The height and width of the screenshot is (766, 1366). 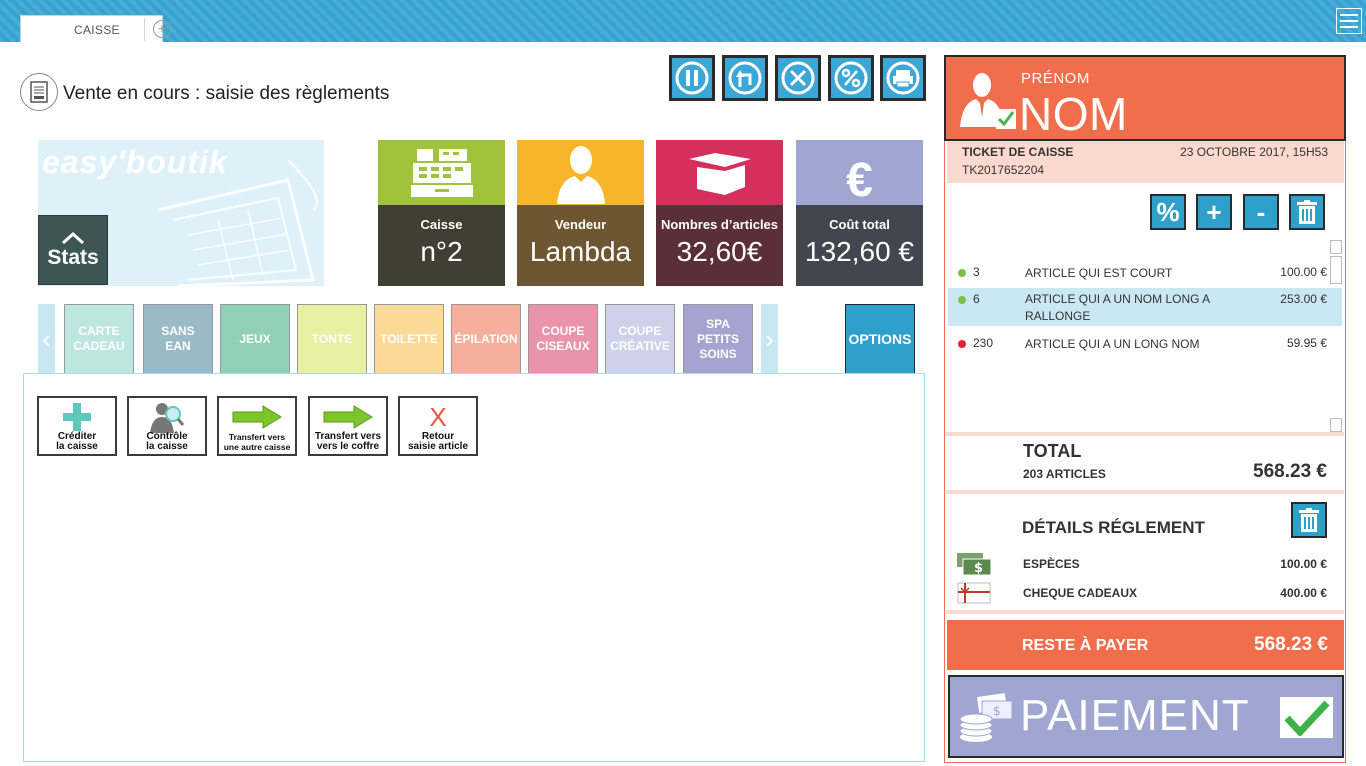 What do you see at coordinates (409, 339) in the screenshot?
I see `category-toilette: TOILETTE` at bounding box center [409, 339].